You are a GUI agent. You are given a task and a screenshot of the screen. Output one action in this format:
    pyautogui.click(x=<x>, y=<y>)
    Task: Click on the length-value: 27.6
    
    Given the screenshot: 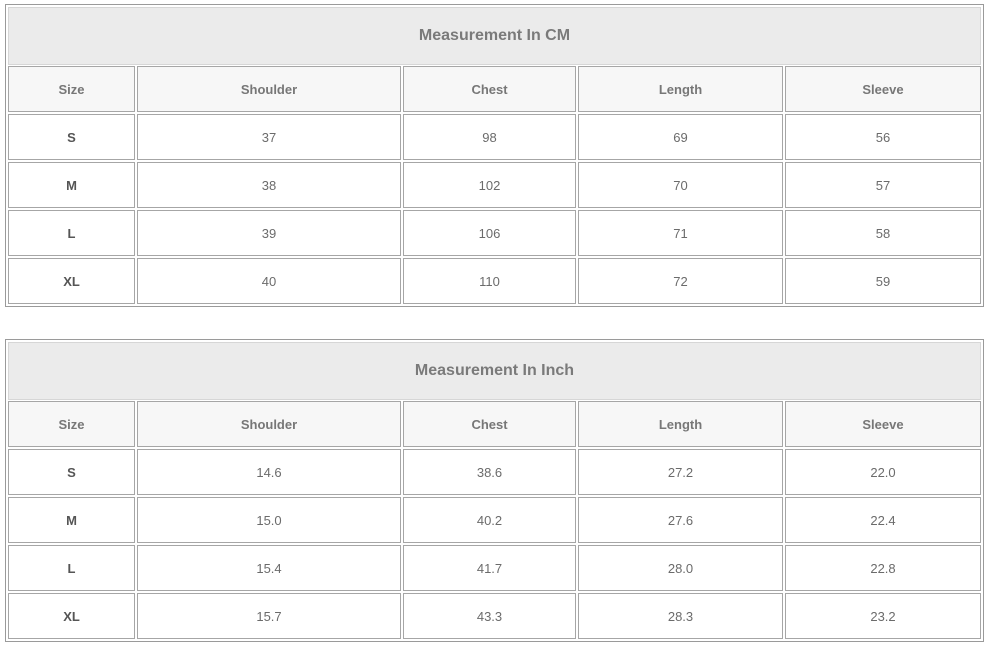 What is the action you would take?
    pyautogui.click(x=680, y=520)
    